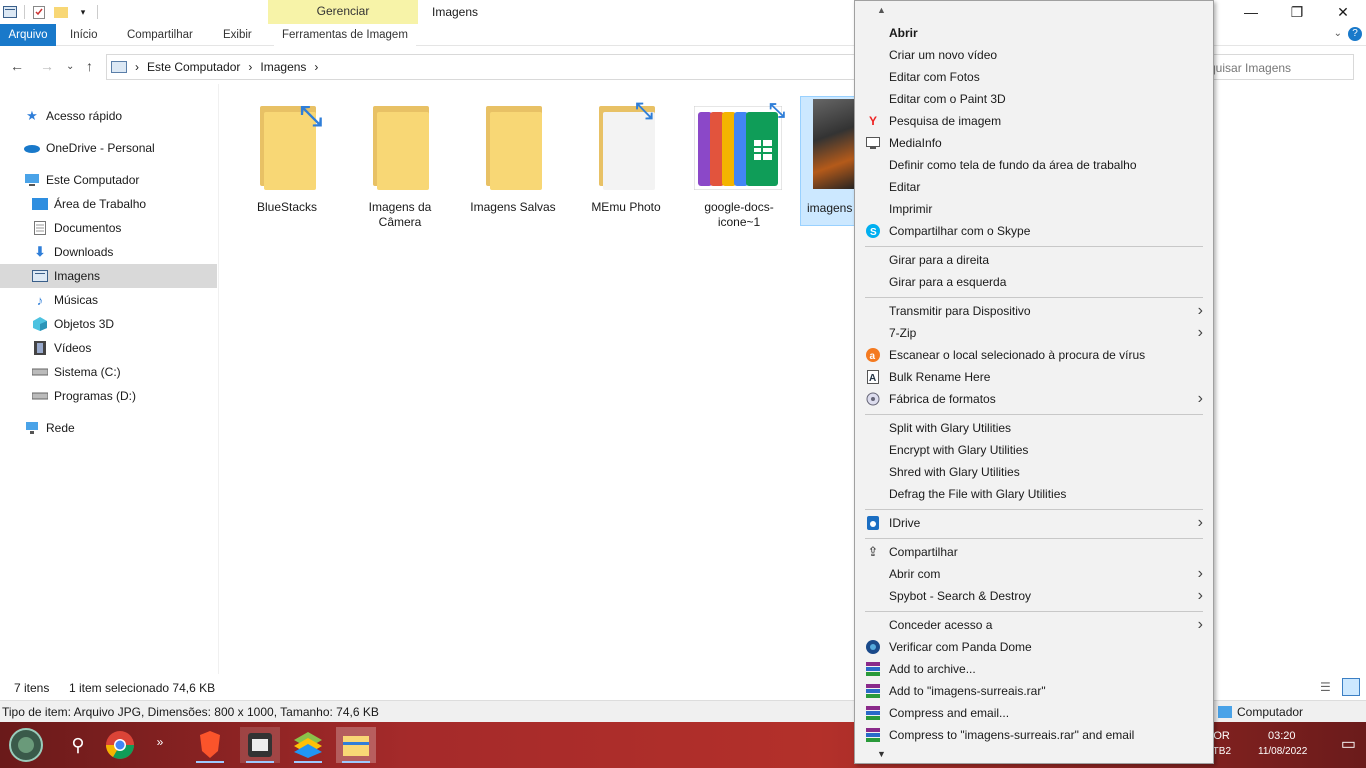 The height and width of the screenshot is (768, 1366). What do you see at coordinates (108, 148) in the screenshot?
I see `sidebar-item-onedrive: OneDrive - Personal` at bounding box center [108, 148].